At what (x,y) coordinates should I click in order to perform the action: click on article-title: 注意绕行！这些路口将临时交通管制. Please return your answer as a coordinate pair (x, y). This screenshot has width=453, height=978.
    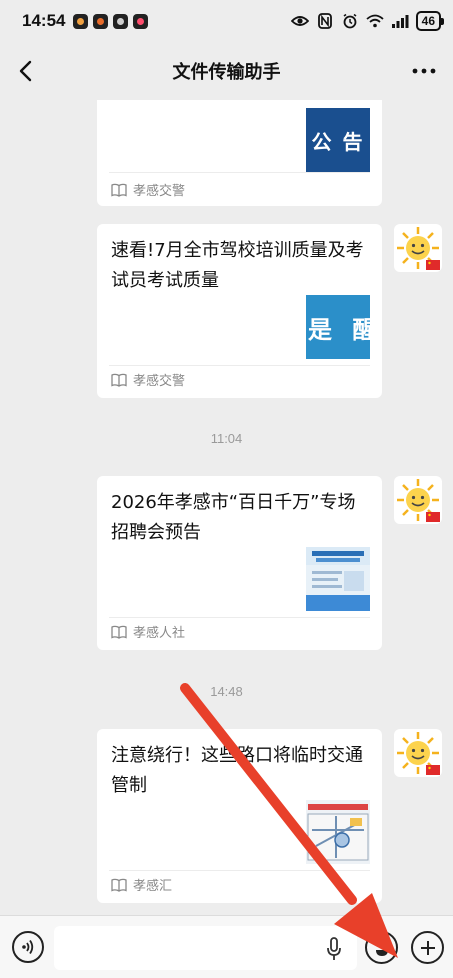
    Looking at the image, I should click on (237, 770).